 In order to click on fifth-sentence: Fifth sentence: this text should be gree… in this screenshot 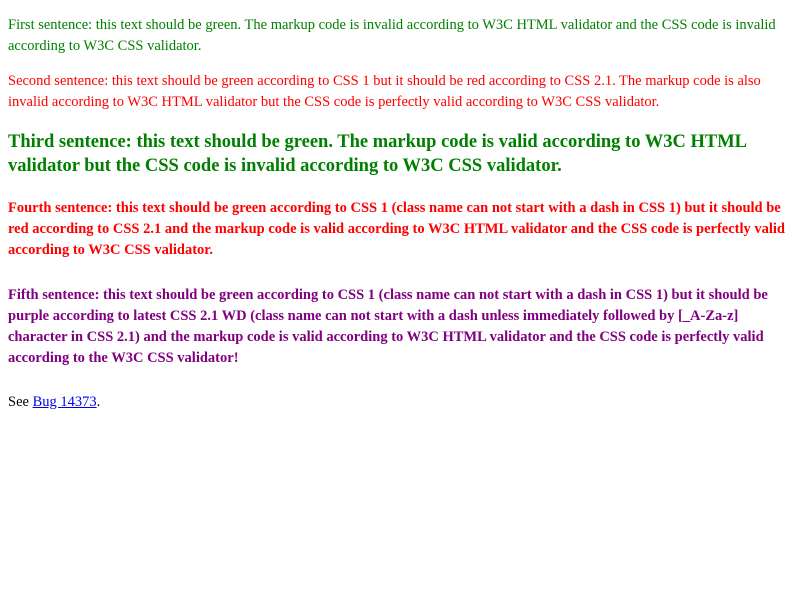, I will do `click(388, 326)`.